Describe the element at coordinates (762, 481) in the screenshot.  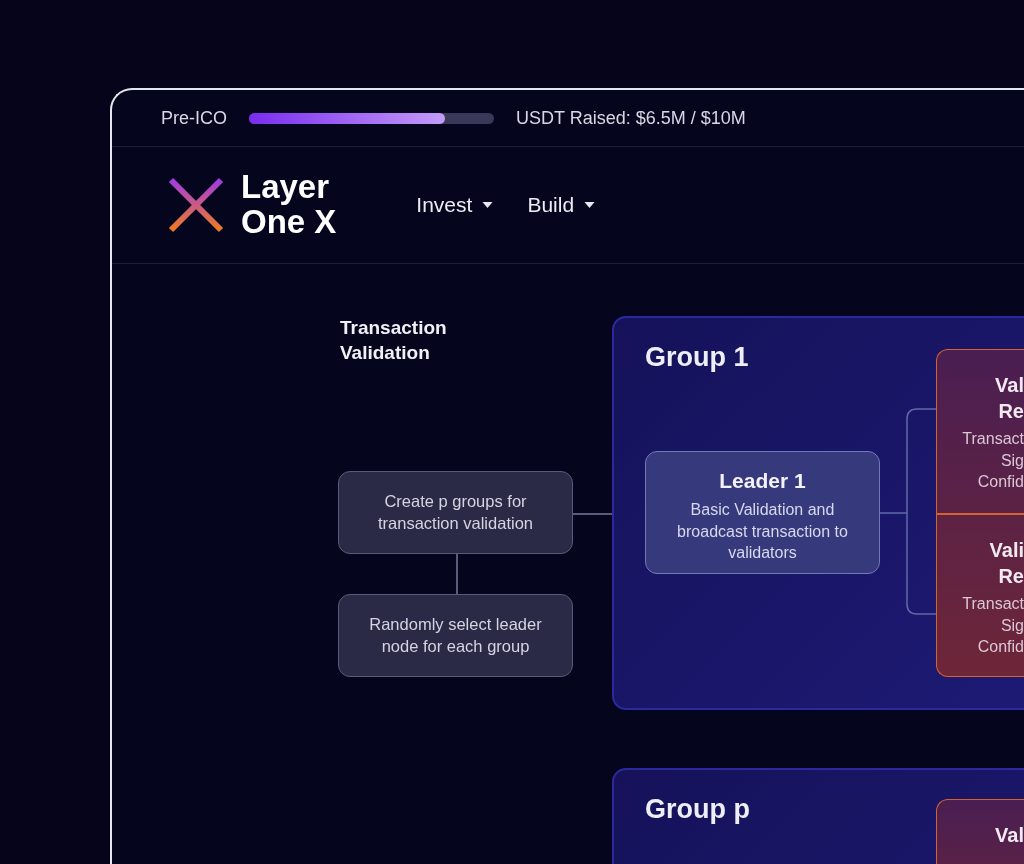
I see `leader-title: Leader 1` at that location.